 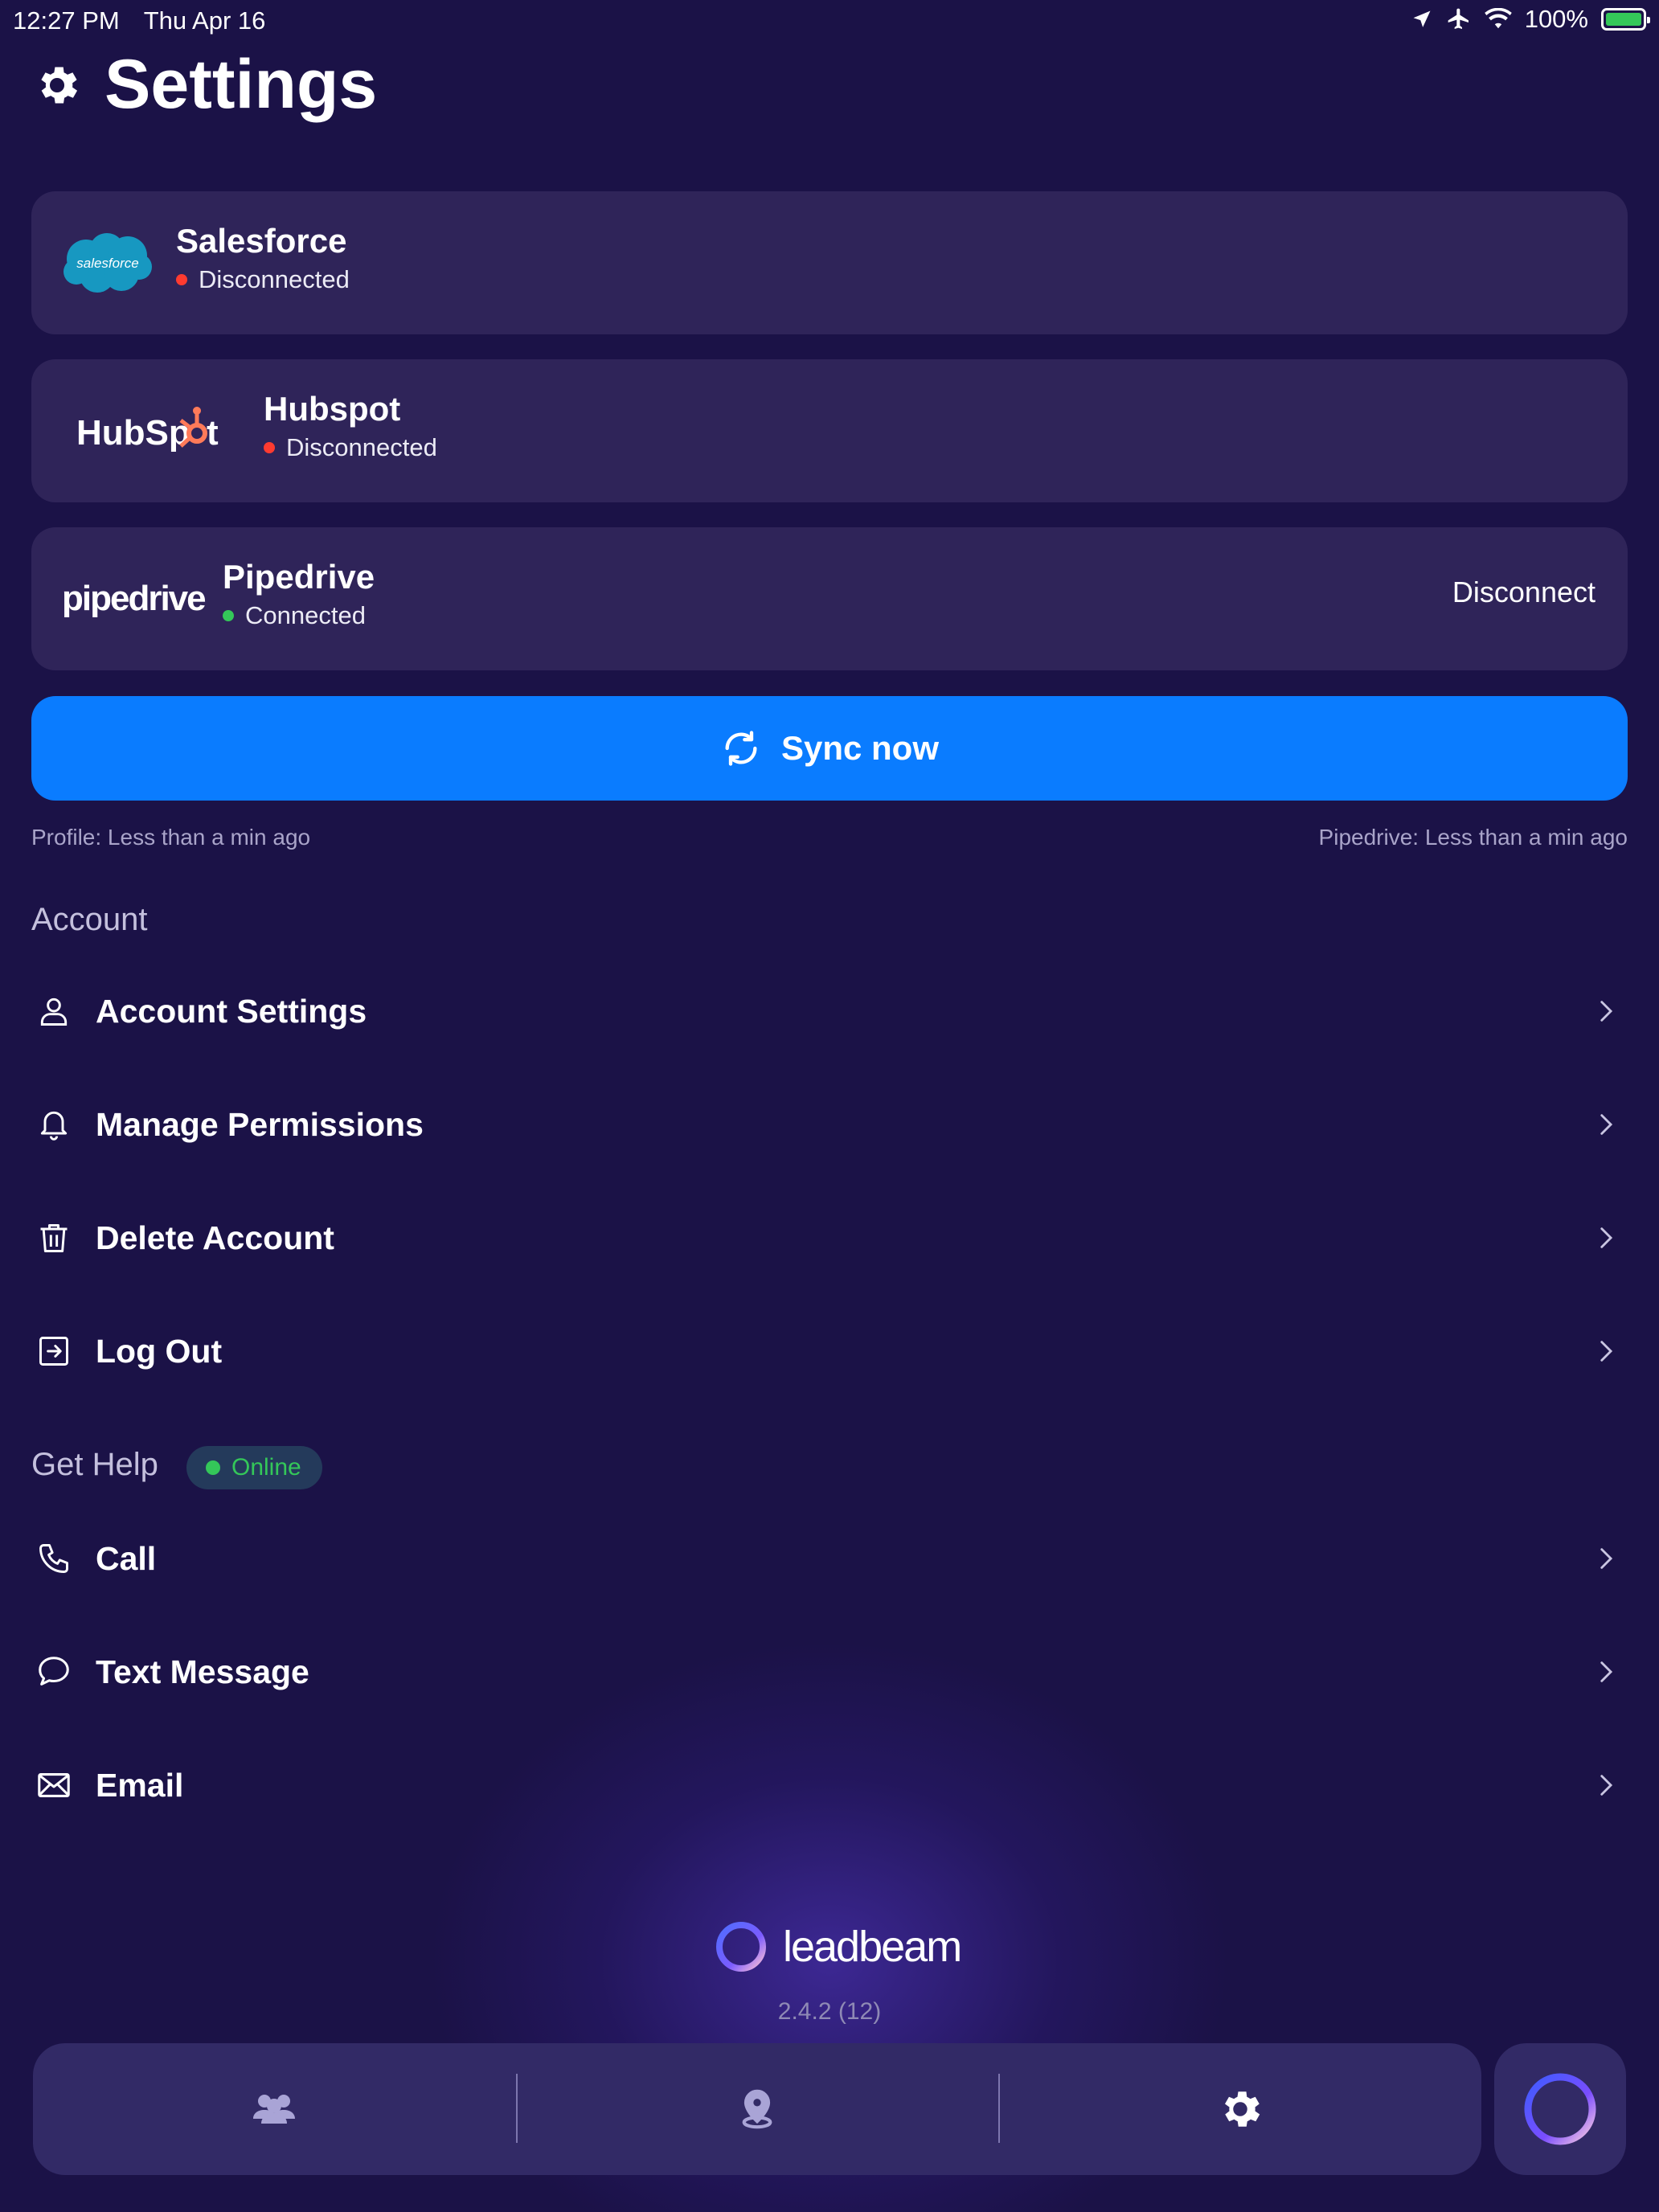 I want to click on chat-bubble-icon, so click(x=53, y=1671).